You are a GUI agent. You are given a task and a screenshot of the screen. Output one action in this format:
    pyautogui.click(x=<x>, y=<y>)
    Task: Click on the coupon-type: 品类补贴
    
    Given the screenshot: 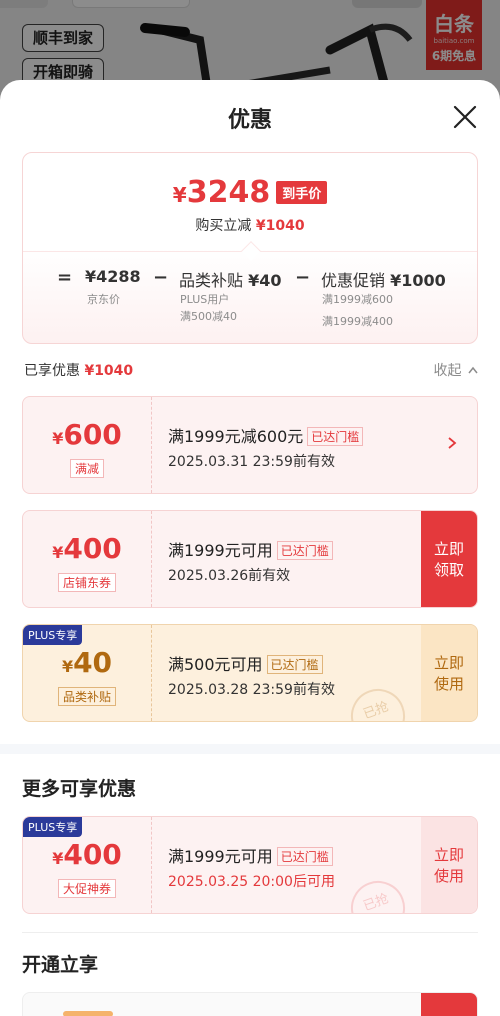 What is the action you would take?
    pyautogui.click(x=86, y=696)
    